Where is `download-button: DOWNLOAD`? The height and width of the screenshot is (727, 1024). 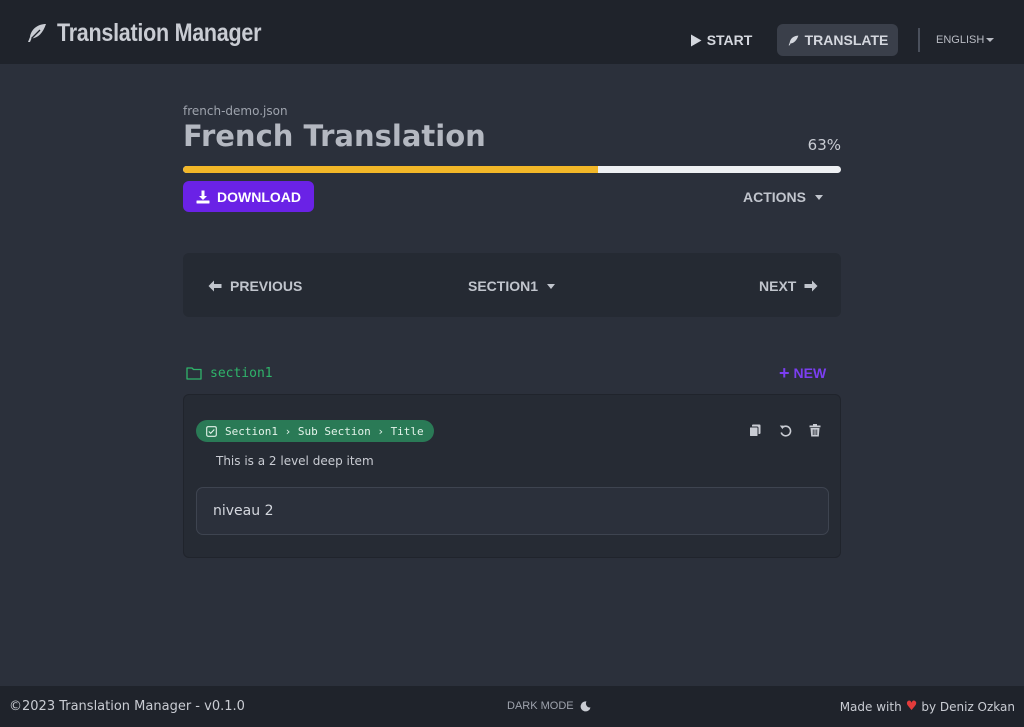
download-button: DOWNLOAD is located at coordinates (248, 196).